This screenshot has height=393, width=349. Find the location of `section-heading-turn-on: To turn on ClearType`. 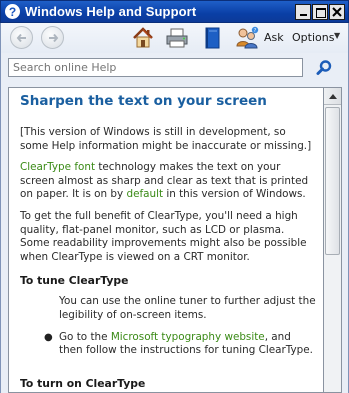

section-heading-turn-on: To turn on ClearType is located at coordinates (83, 383).